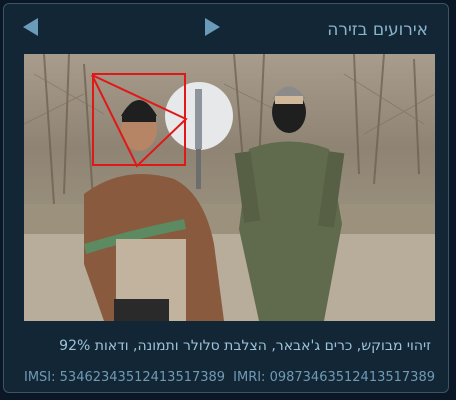 The height and width of the screenshot is (400, 456). What do you see at coordinates (30, 27) in the screenshot?
I see `play-left-icon` at bounding box center [30, 27].